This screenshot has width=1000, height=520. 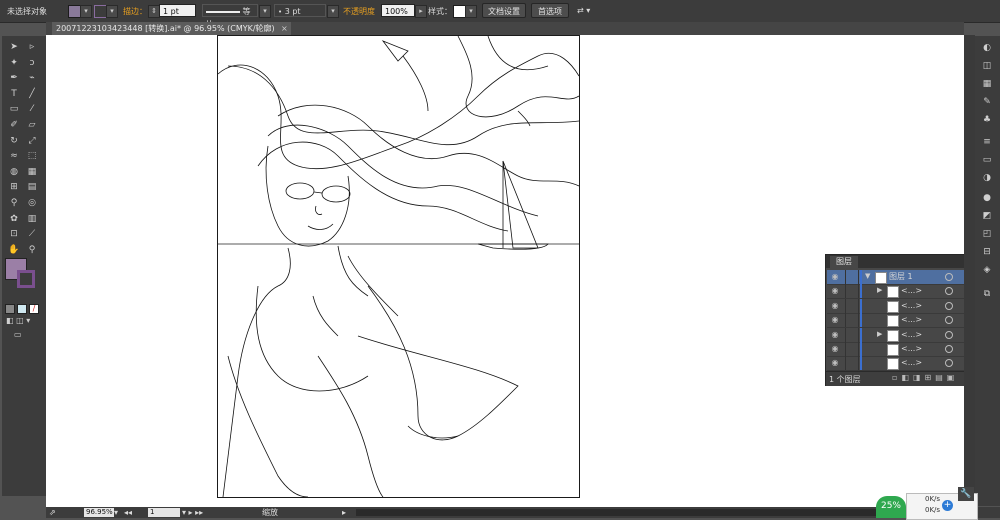 I want to click on layers-panel-header: 图层 ≡, so click(x=900, y=261).